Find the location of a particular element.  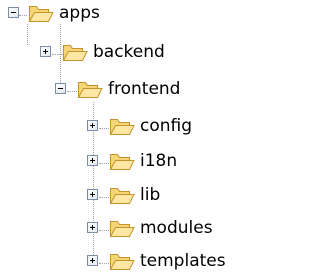

tree-node-lib: lib is located at coordinates (110, 198).